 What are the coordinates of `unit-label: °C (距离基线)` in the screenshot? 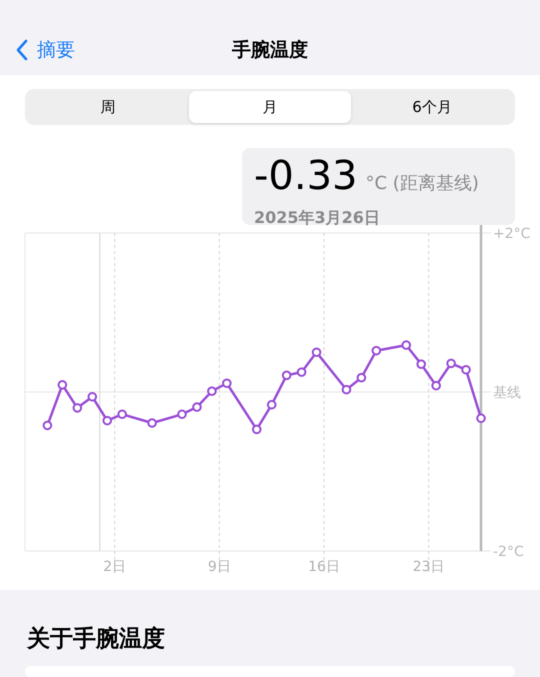 It's located at (422, 184).